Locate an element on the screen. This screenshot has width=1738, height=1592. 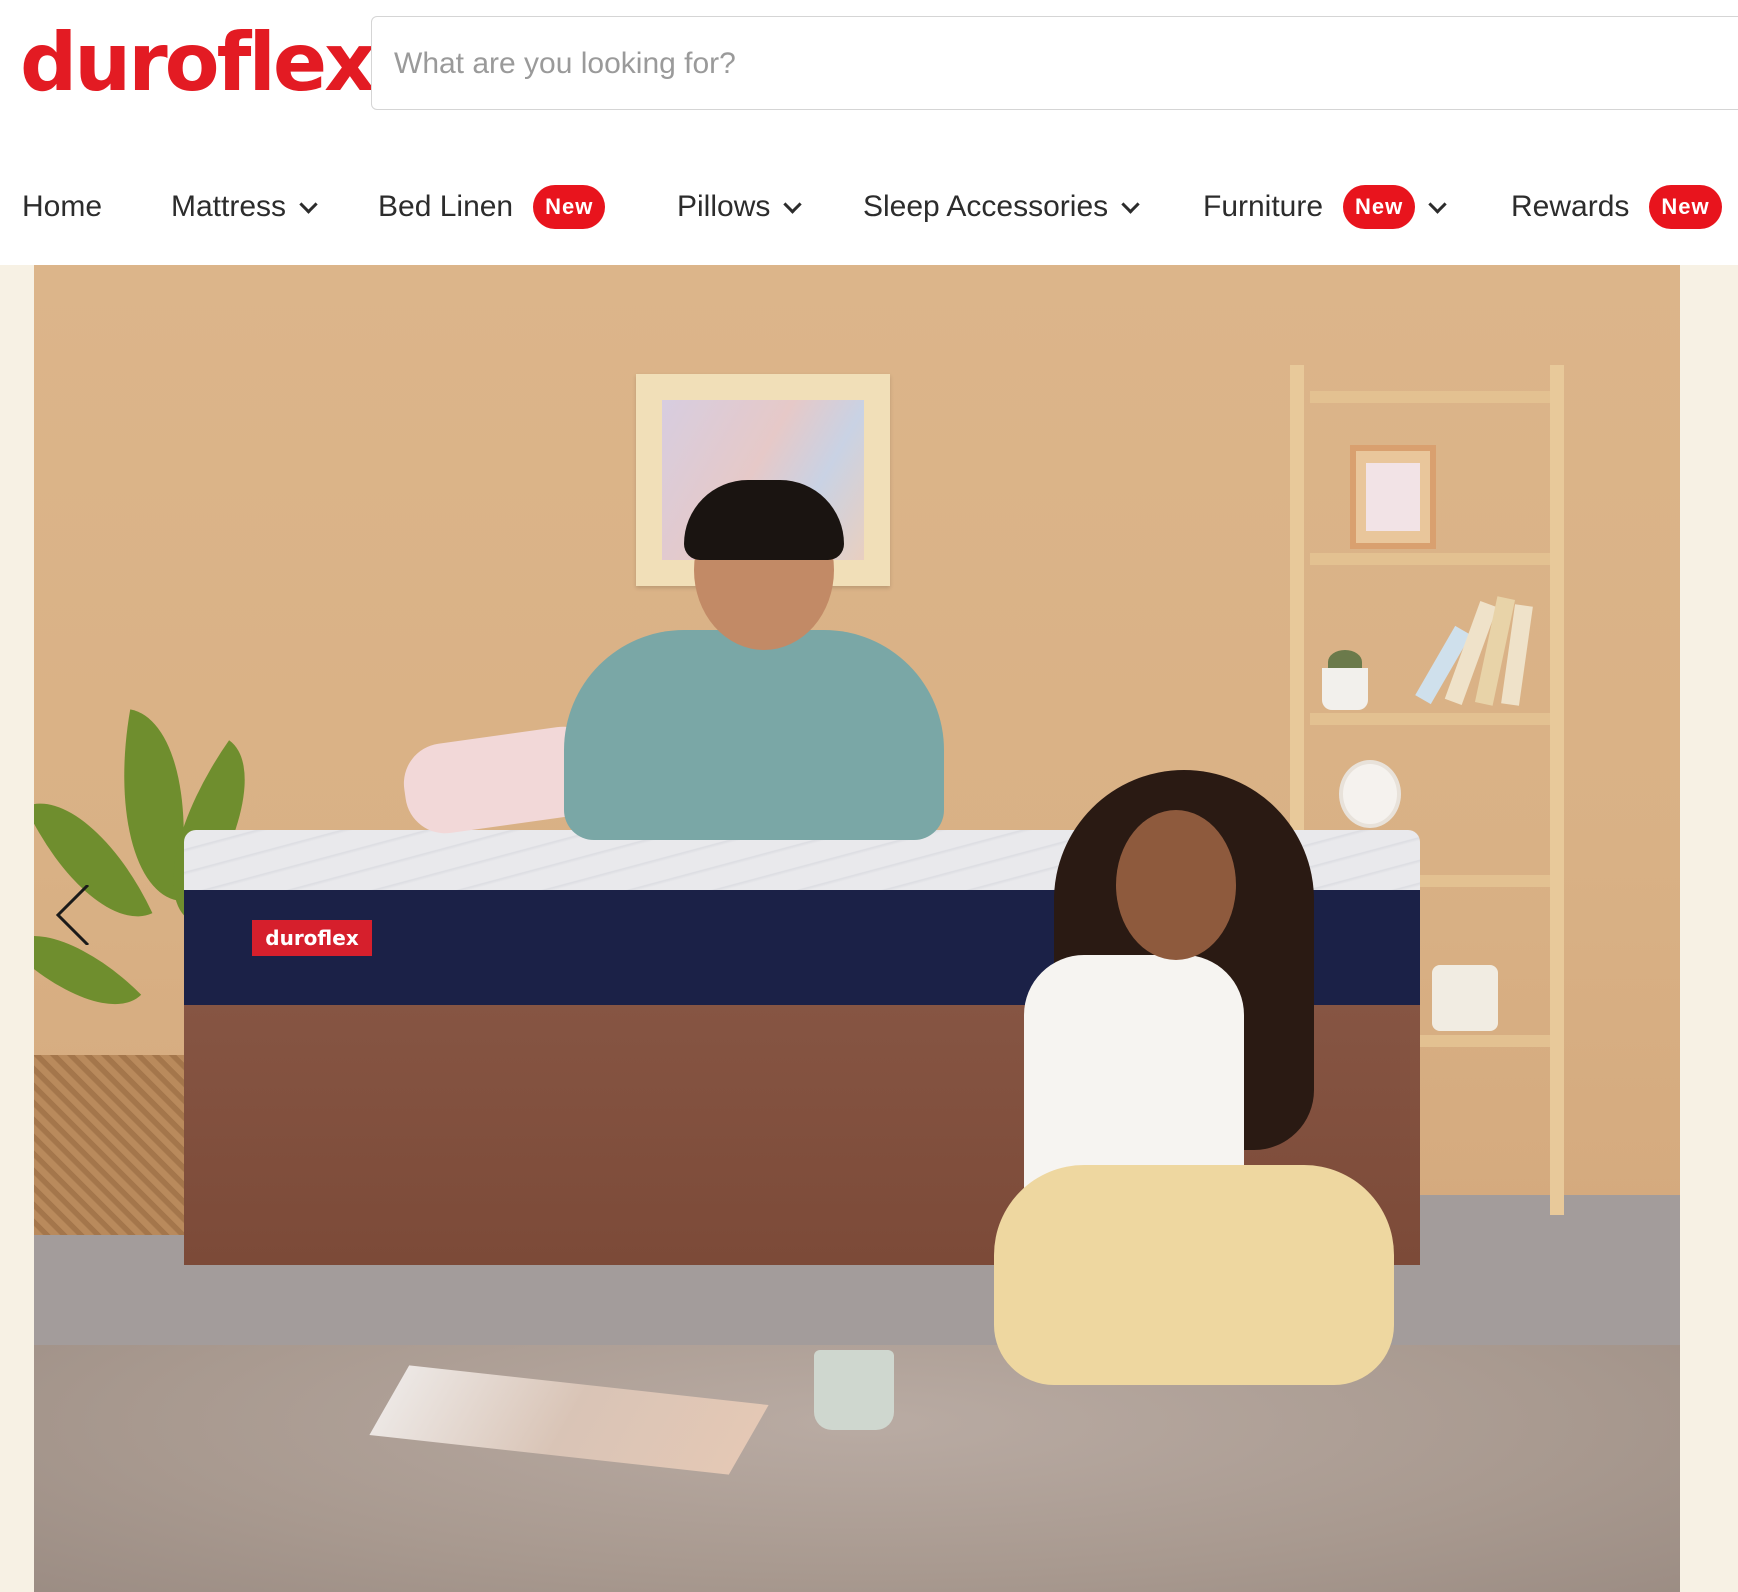
nav-item-sleep-accessories: Sleep Accessories is located at coordinates (1001, 207).